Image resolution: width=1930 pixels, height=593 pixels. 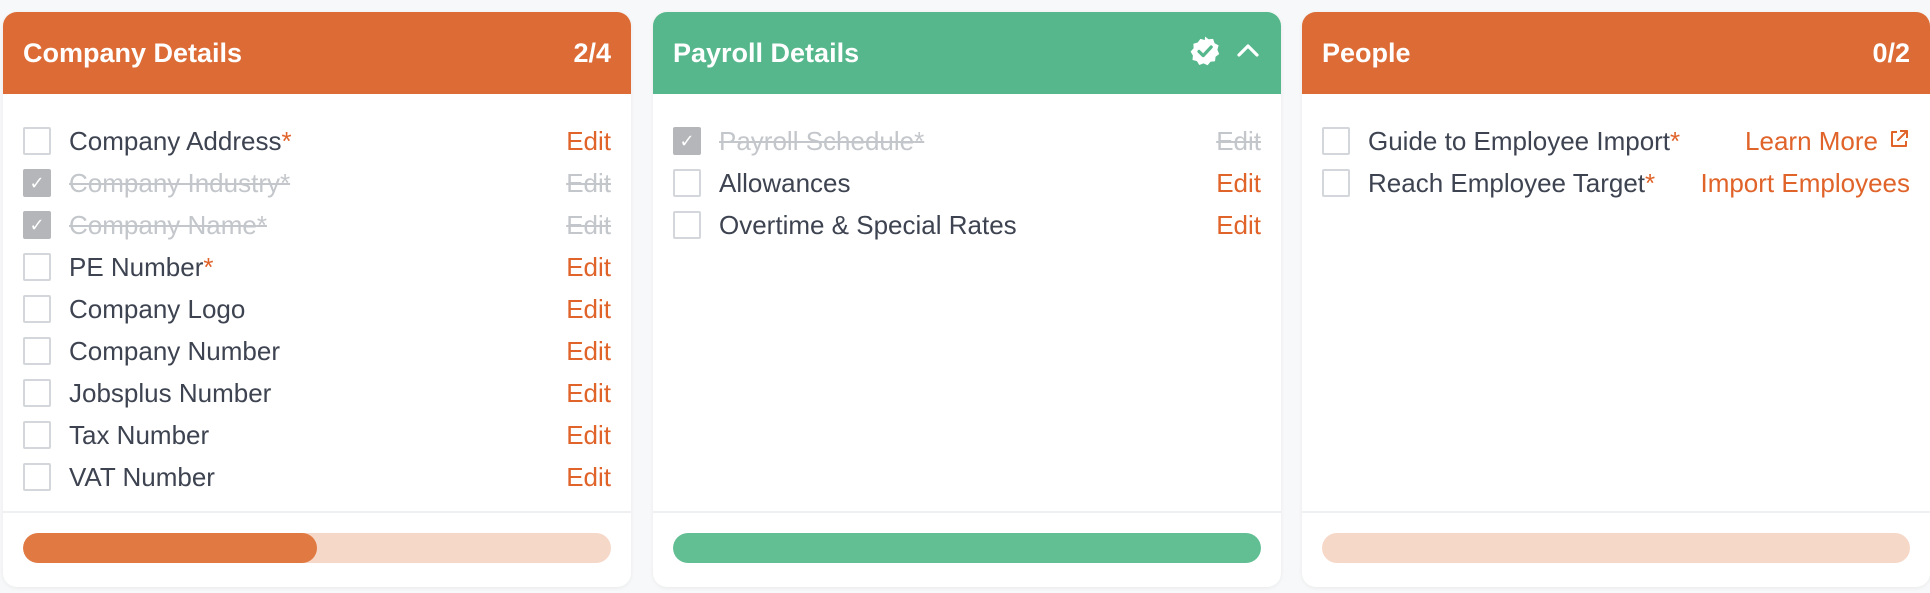 I want to click on item-label: Reach Employee Target, so click(x=1507, y=182).